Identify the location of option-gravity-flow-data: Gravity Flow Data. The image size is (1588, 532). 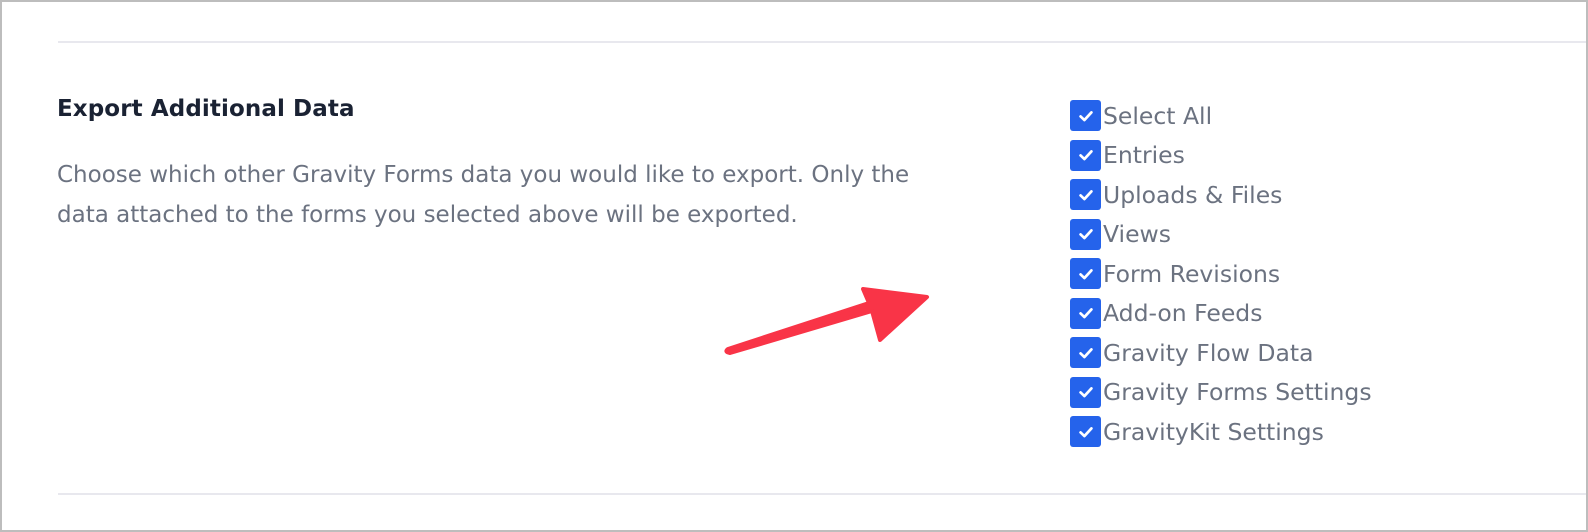
(1221, 353).